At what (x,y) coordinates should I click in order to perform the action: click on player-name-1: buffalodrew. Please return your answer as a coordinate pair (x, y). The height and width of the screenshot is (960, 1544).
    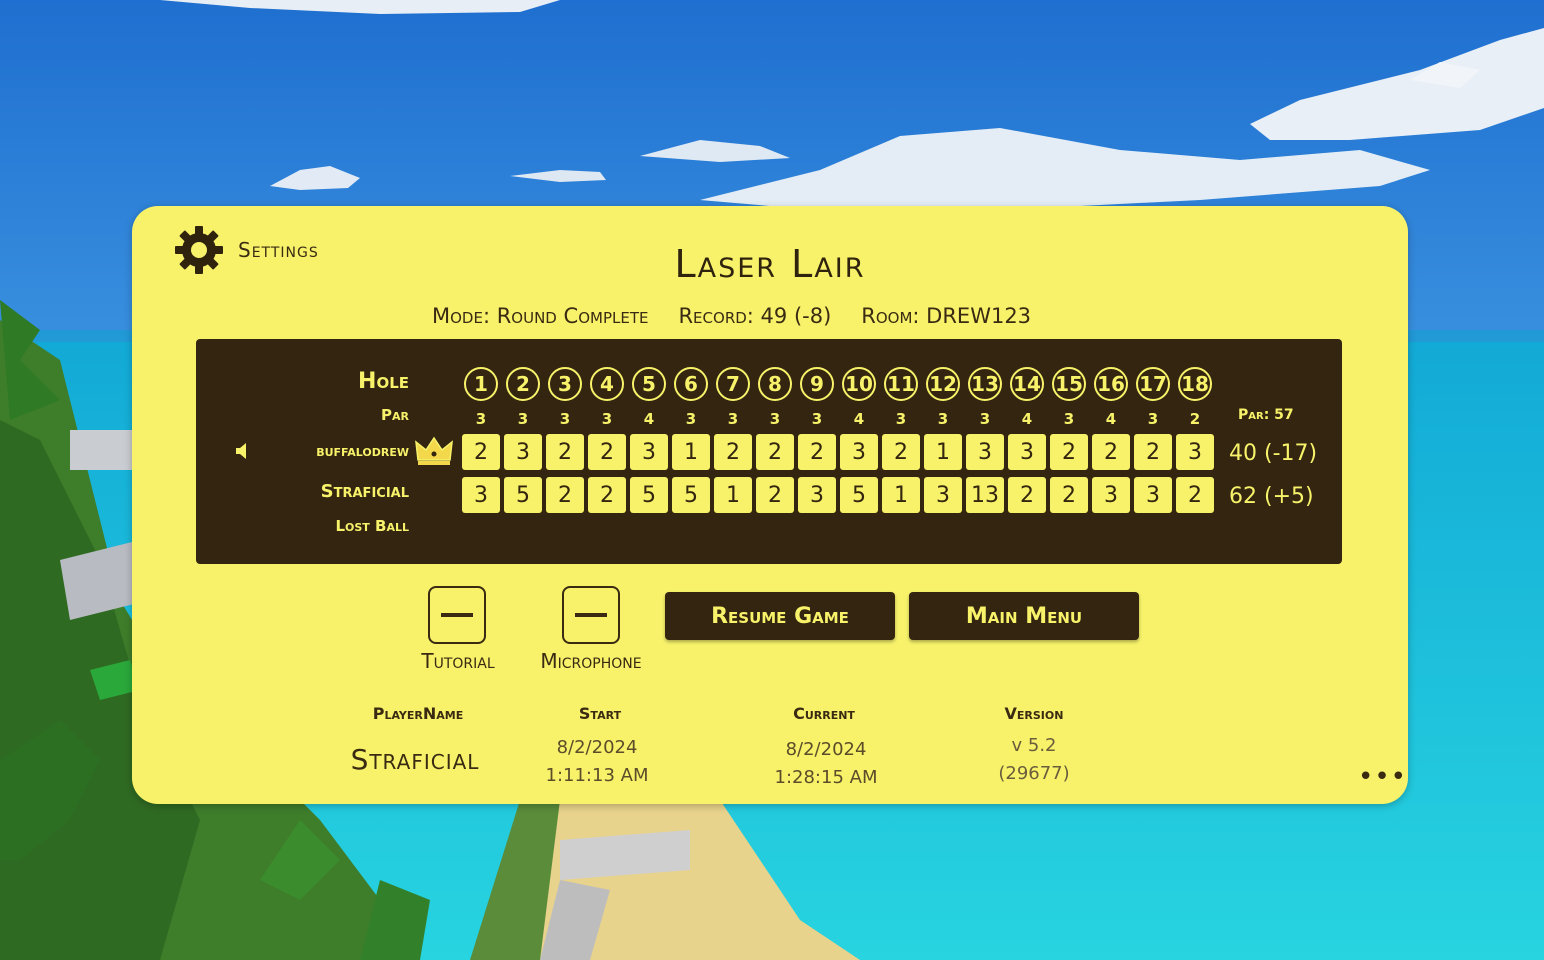
    Looking at the image, I should click on (362, 450).